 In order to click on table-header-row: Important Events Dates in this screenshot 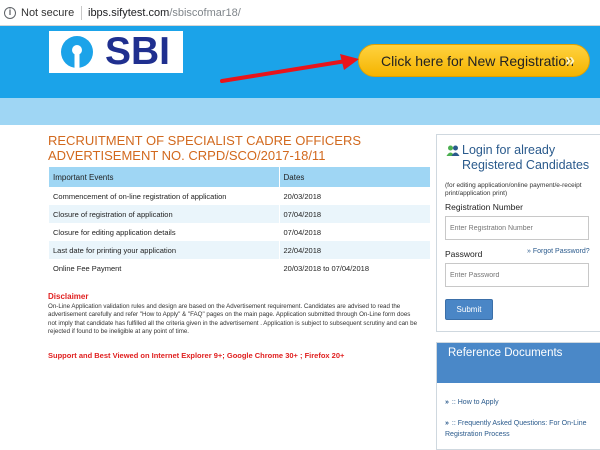, I will do `click(240, 177)`.